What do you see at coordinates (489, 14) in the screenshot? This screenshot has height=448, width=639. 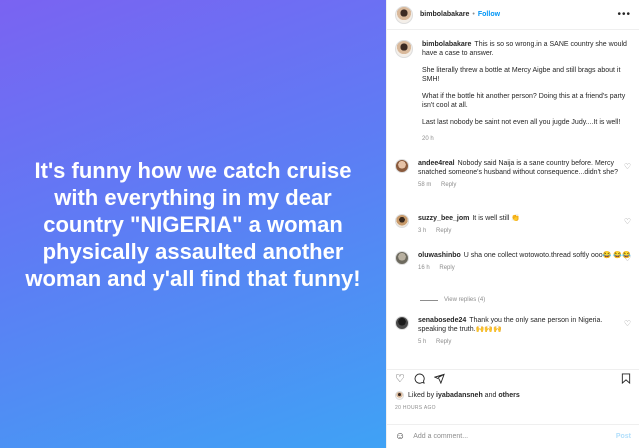 I see `follow-button: Follow` at bounding box center [489, 14].